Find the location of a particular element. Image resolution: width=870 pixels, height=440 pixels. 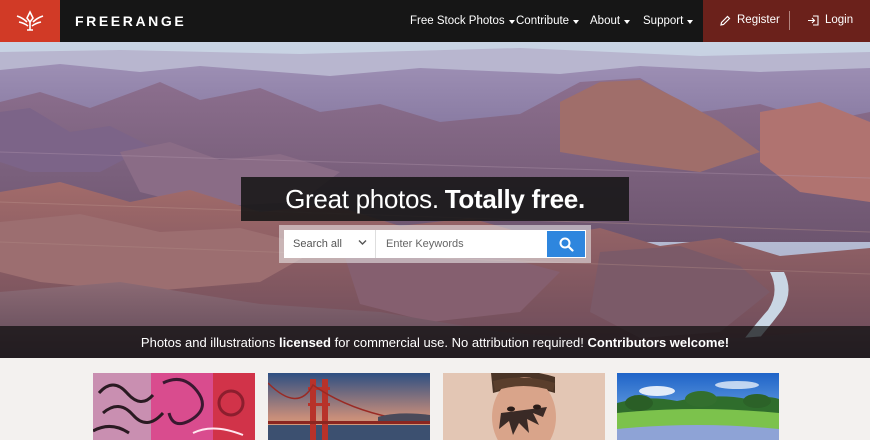

auth-area: Register Login is located at coordinates (786, 21).